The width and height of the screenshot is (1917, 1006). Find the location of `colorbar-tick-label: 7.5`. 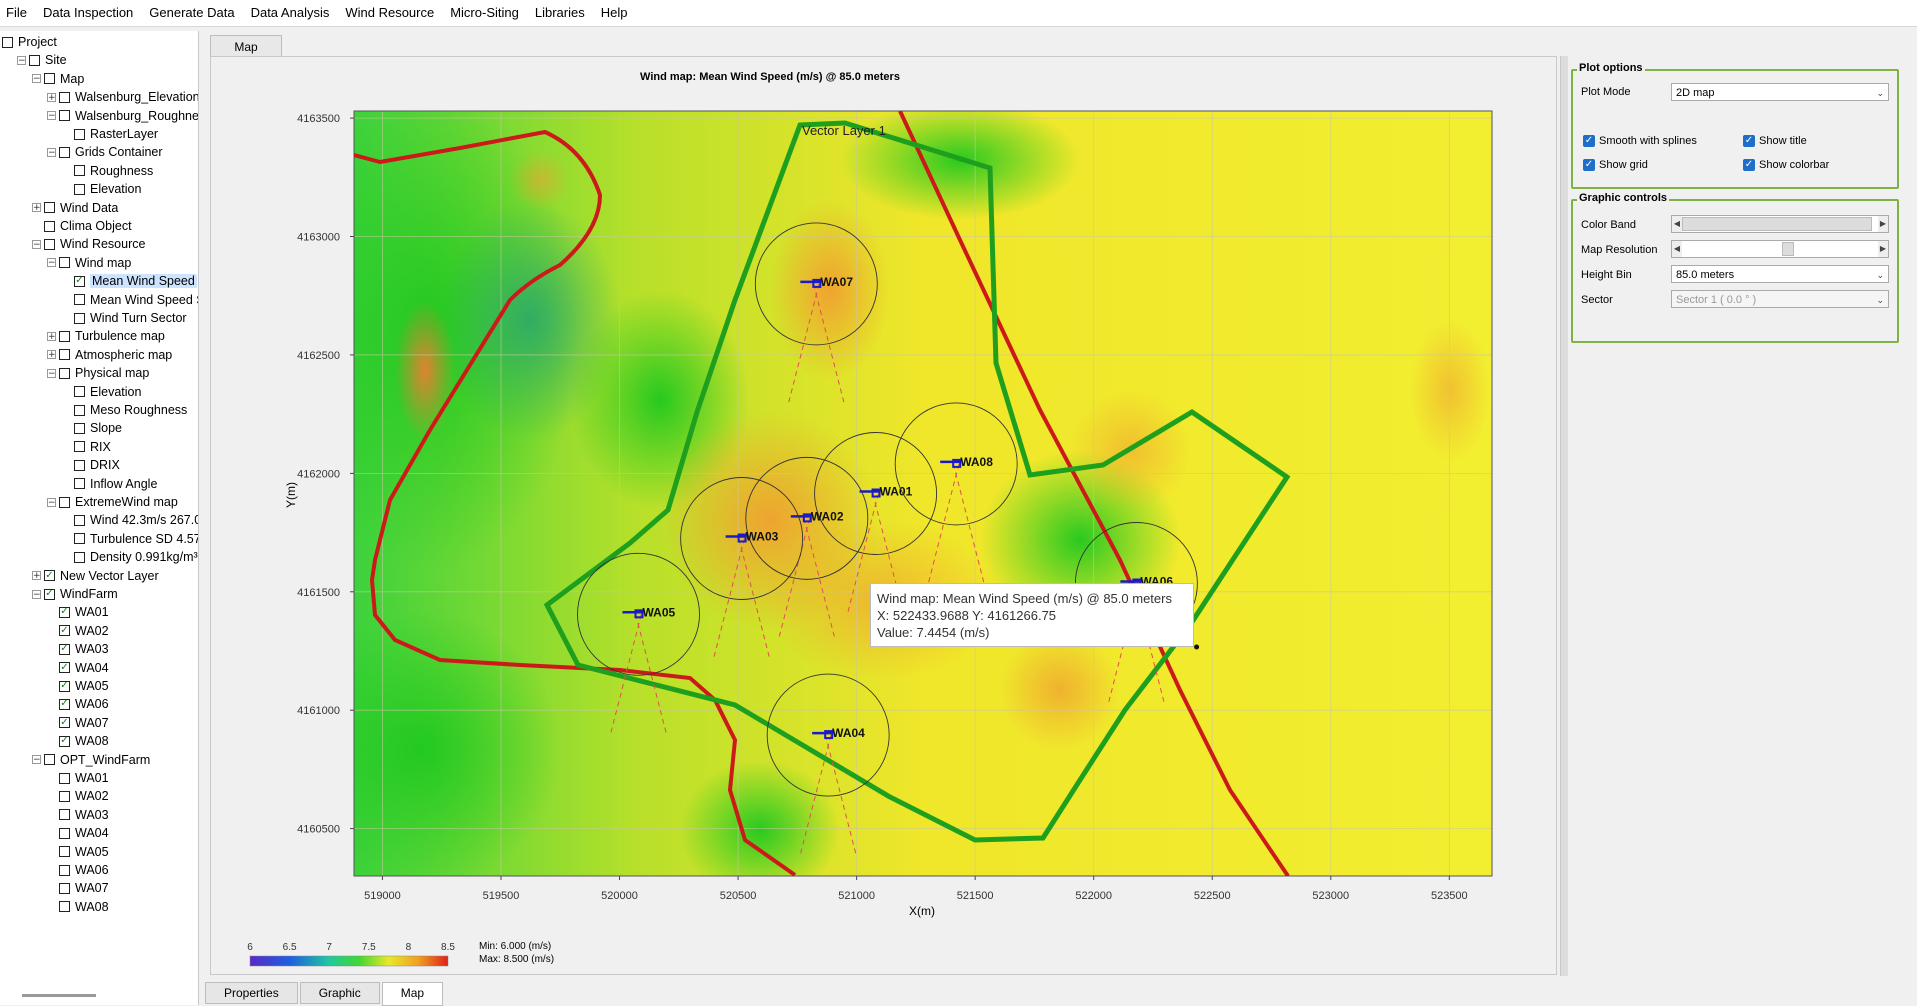

colorbar-tick-label: 7.5 is located at coordinates (369, 947).